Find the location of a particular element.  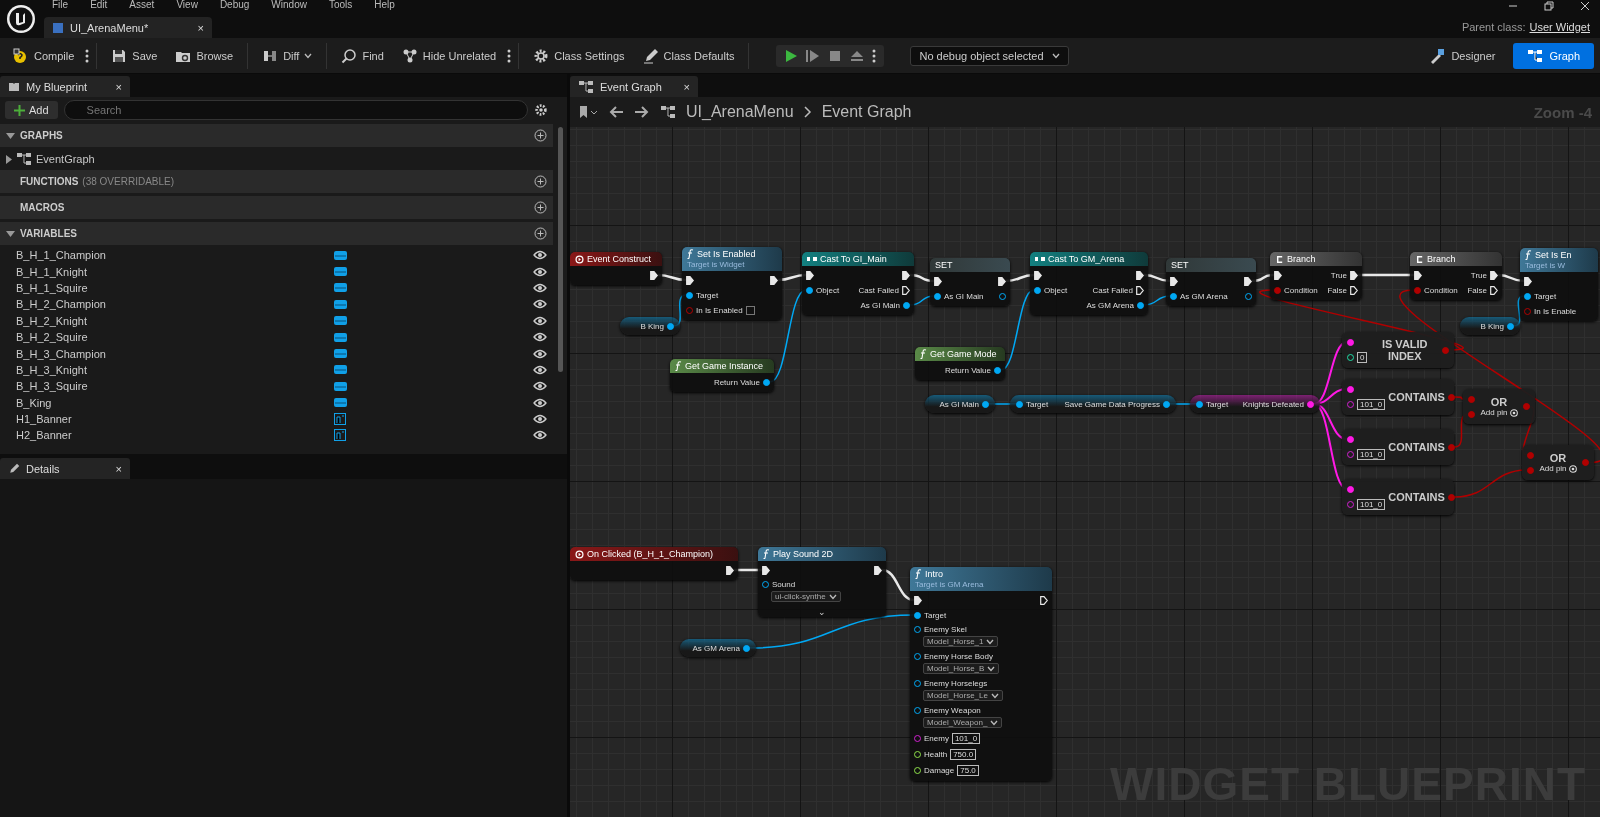

variable-name: B_H_3_Champion is located at coordinates (175, 353).